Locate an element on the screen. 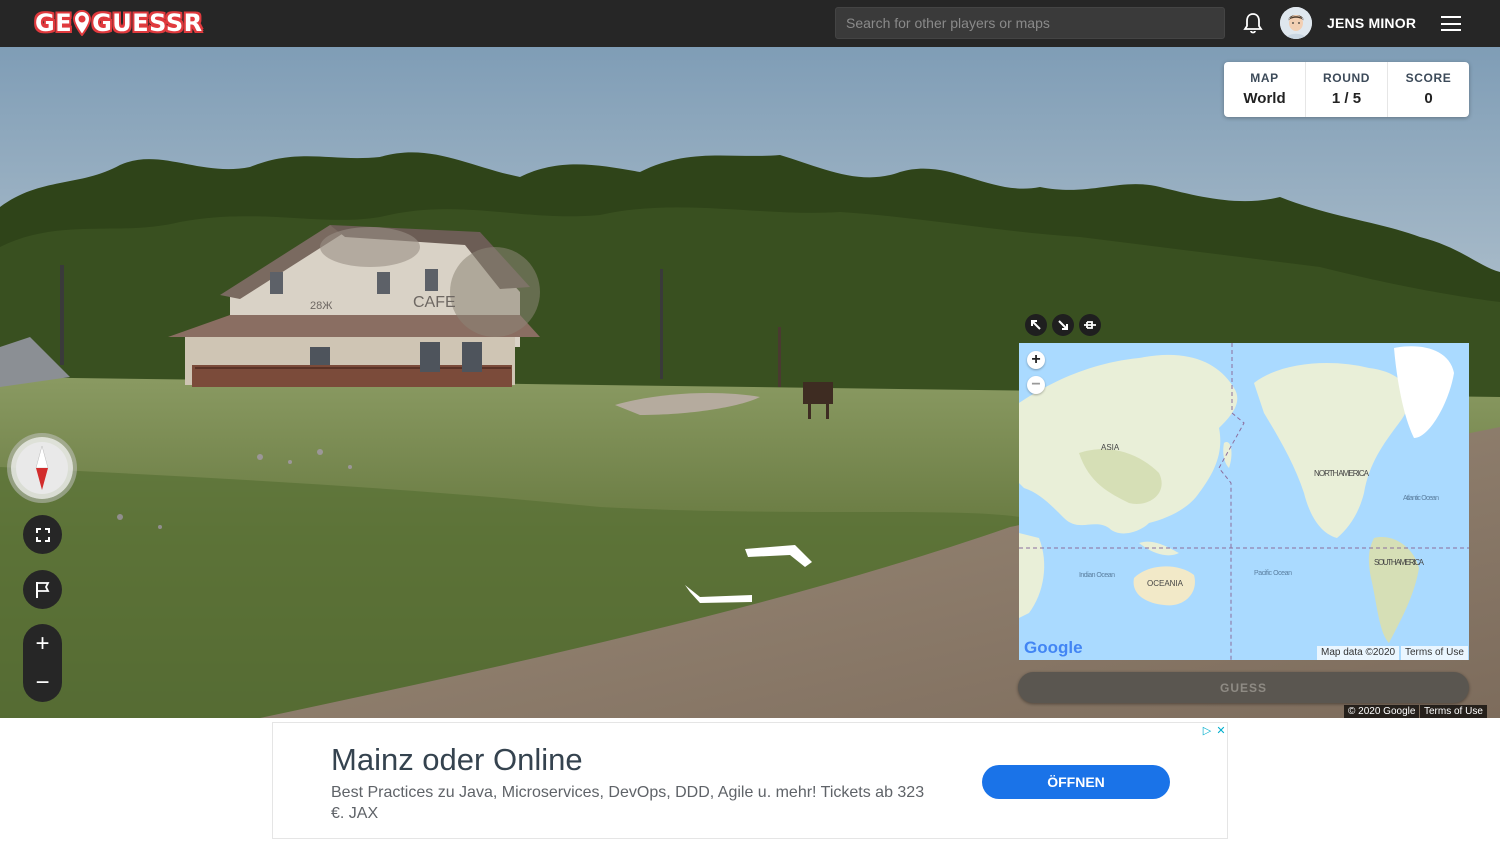 The image size is (1500, 844). hamburger-menu-icon is located at coordinates (1451, 23).